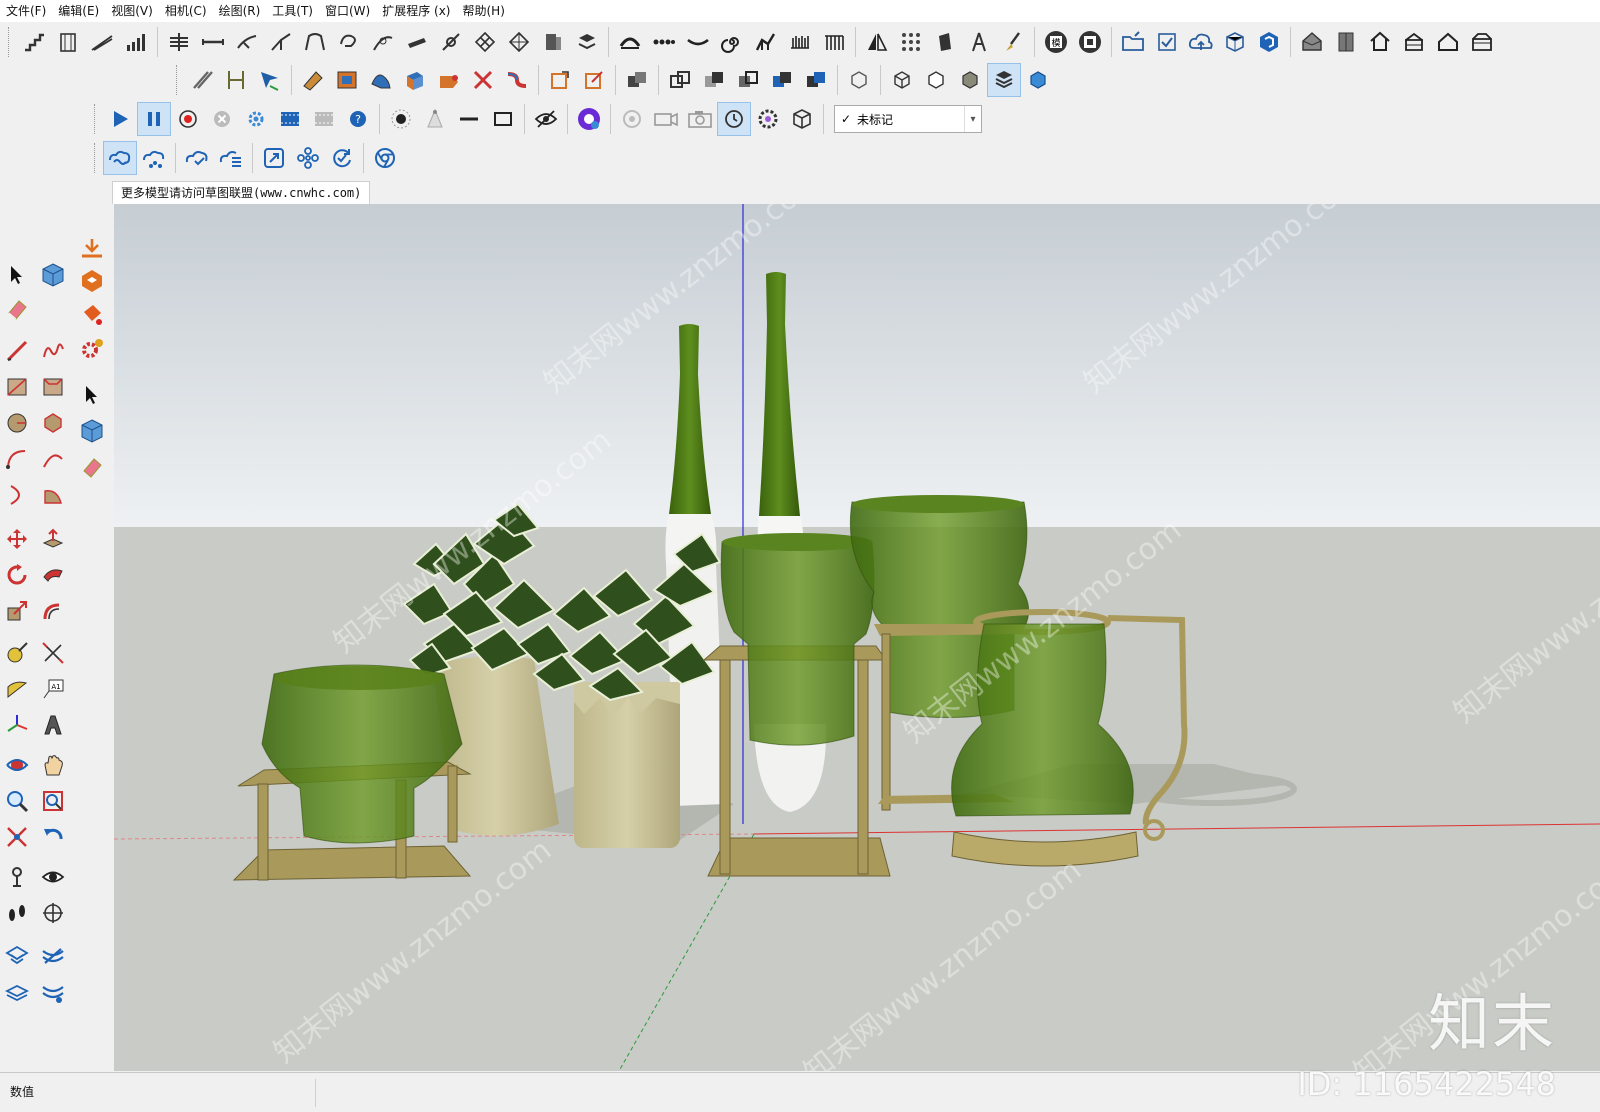 Image resolution: width=1600 pixels, height=1112 pixels. I want to click on offset-edge-icon, so click(202, 80).